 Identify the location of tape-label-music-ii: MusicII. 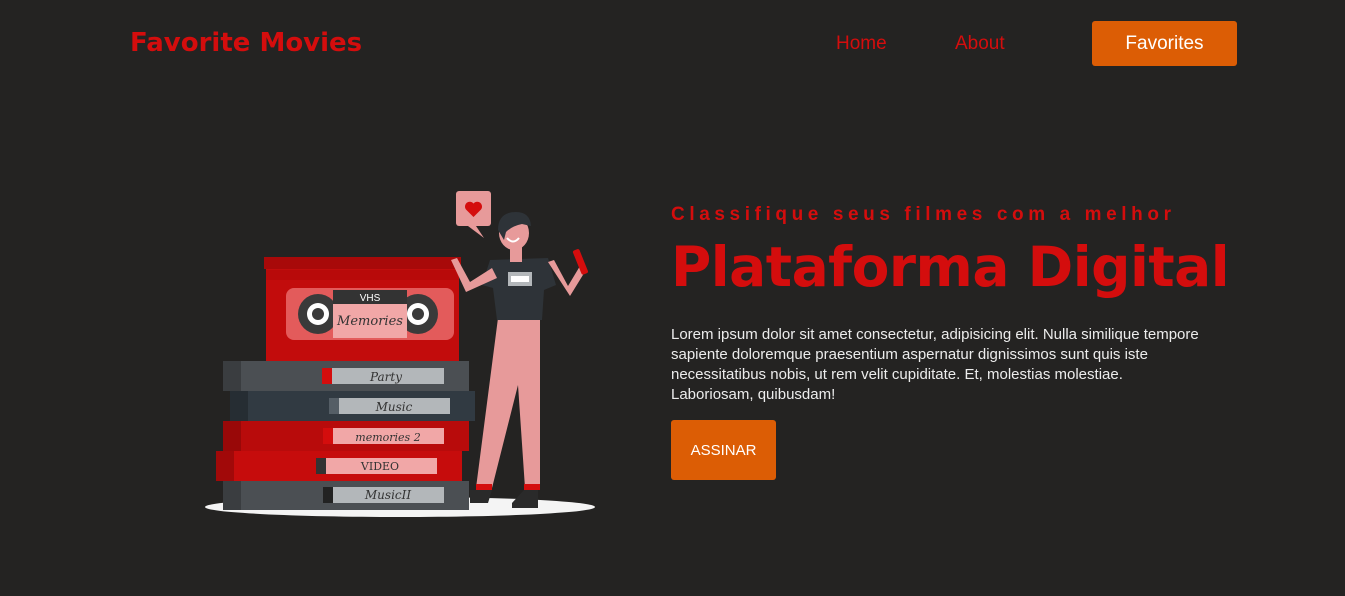
(387, 495).